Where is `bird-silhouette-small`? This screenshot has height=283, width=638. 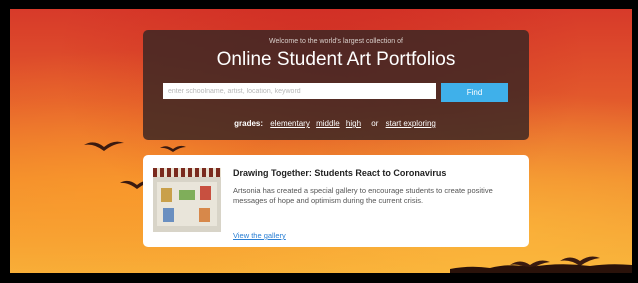 bird-silhouette-small is located at coordinates (173, 148).